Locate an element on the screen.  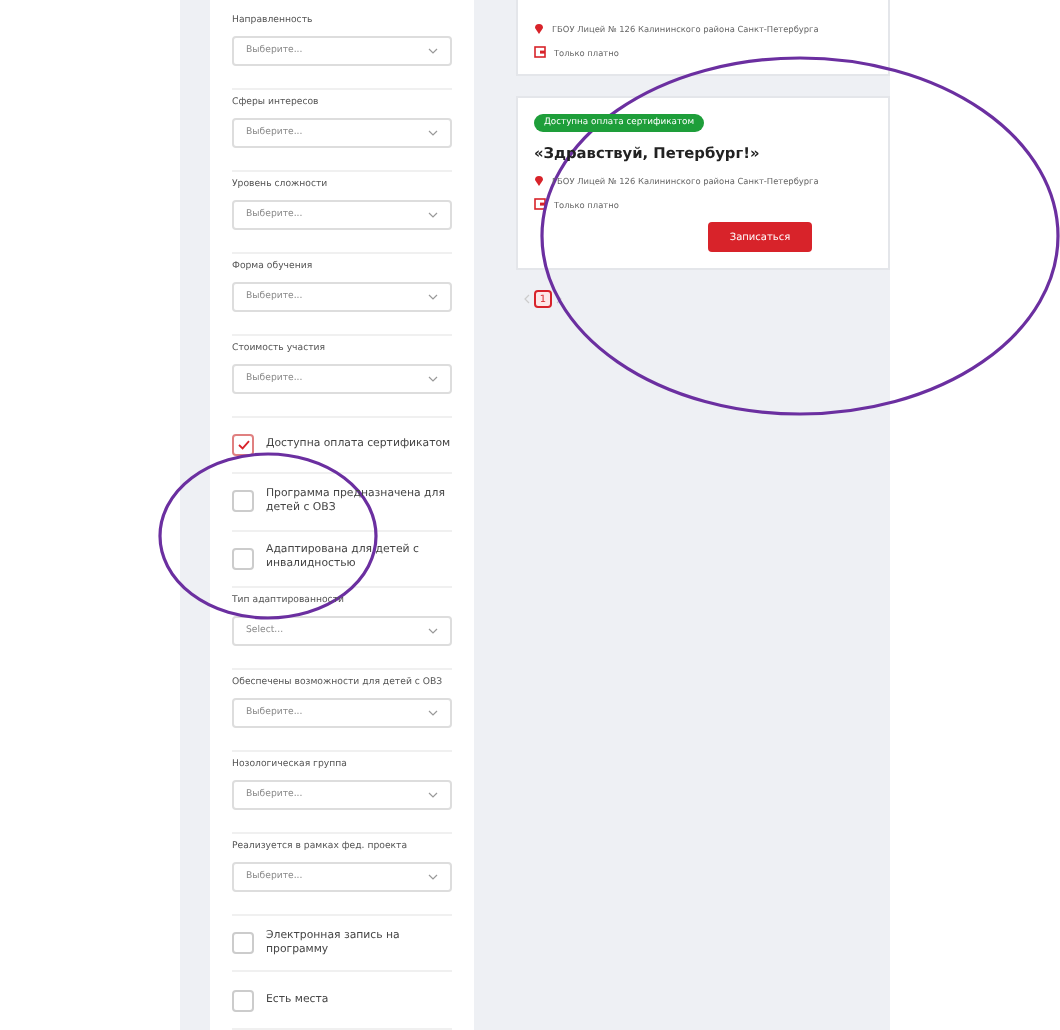
check-icon is located at coordinates (243, 444).